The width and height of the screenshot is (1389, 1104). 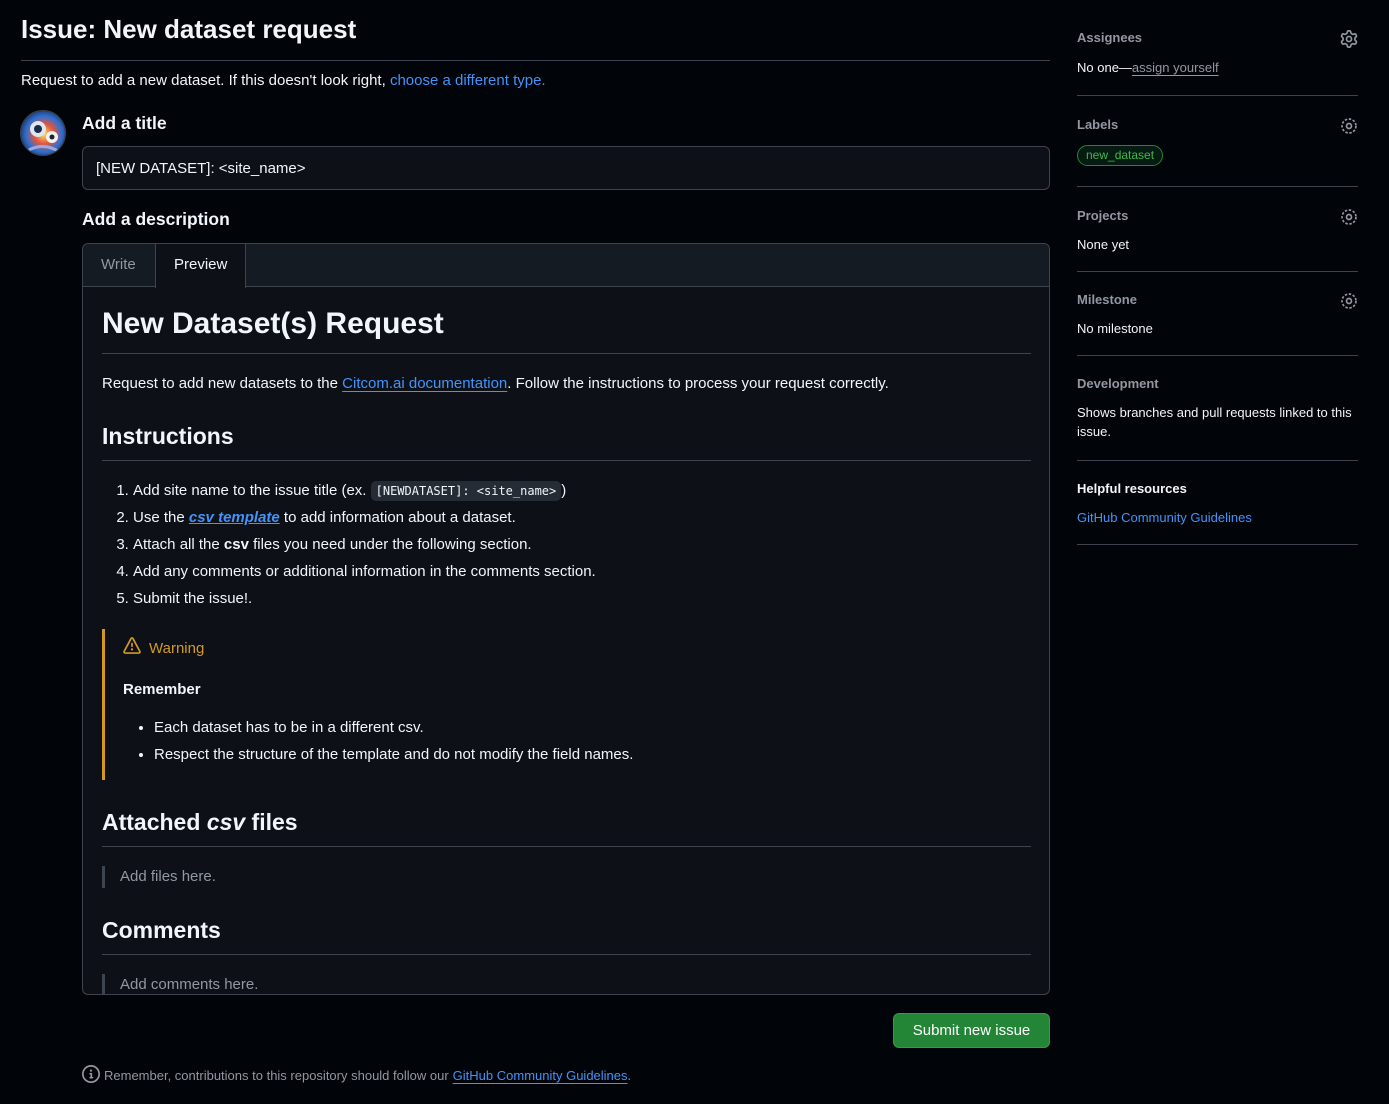 What do you see at coordinates (222, 383) in the screenshot?
I see `intro-text: Request to add new datasets to the` at bounding box center [222, 383].